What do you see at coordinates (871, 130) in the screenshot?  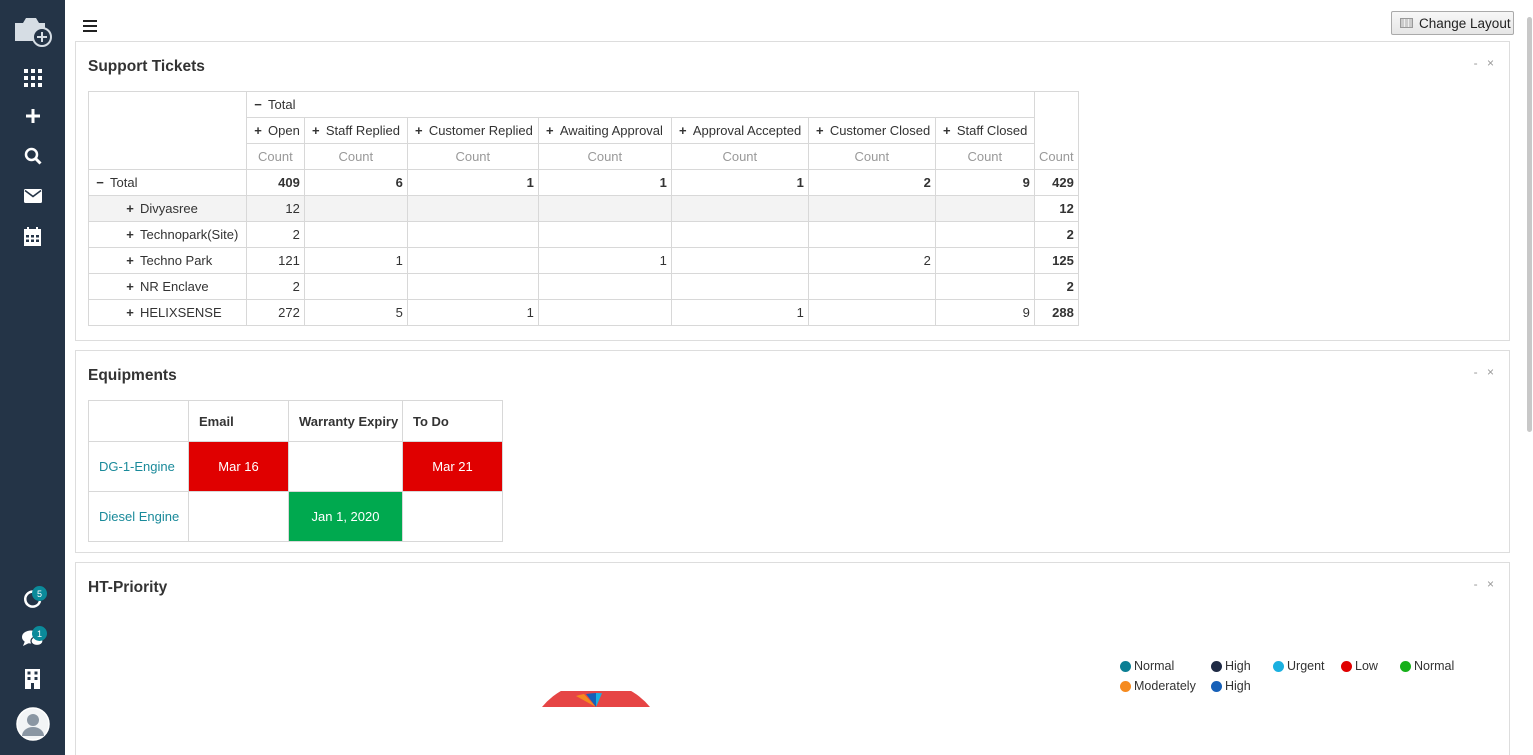 I see `pivot-column-header: + Customer Closed` at bounding box center [871, 130].